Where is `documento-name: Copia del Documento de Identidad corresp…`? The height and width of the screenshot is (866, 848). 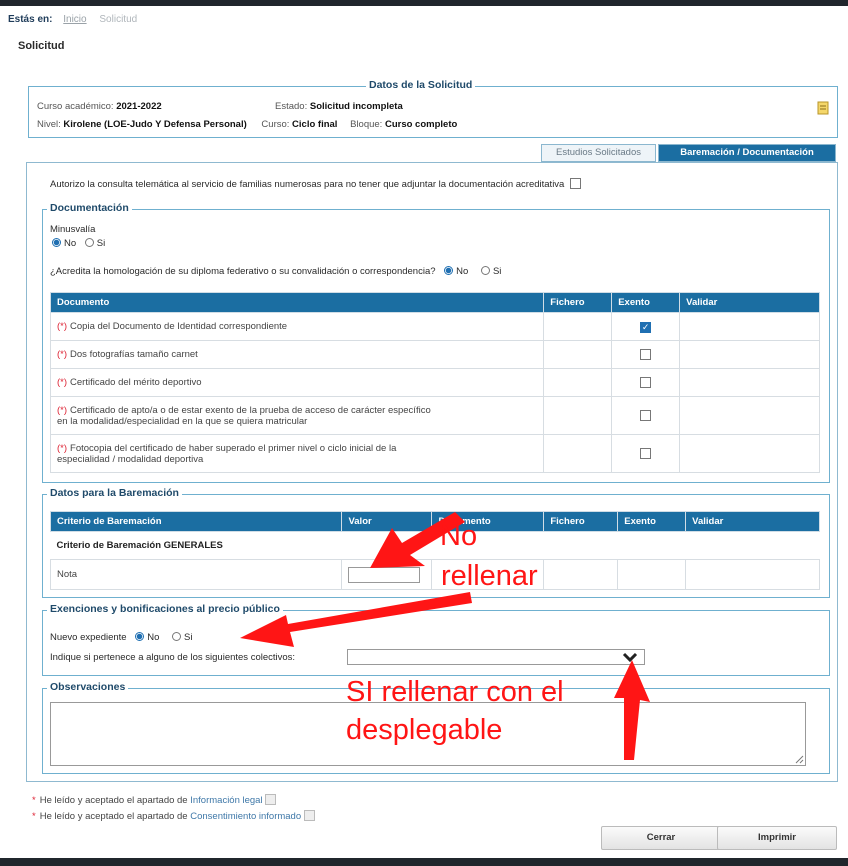
documento-name: Copia del Documento de Identidad corresp… is located at coordinates (179, 326).